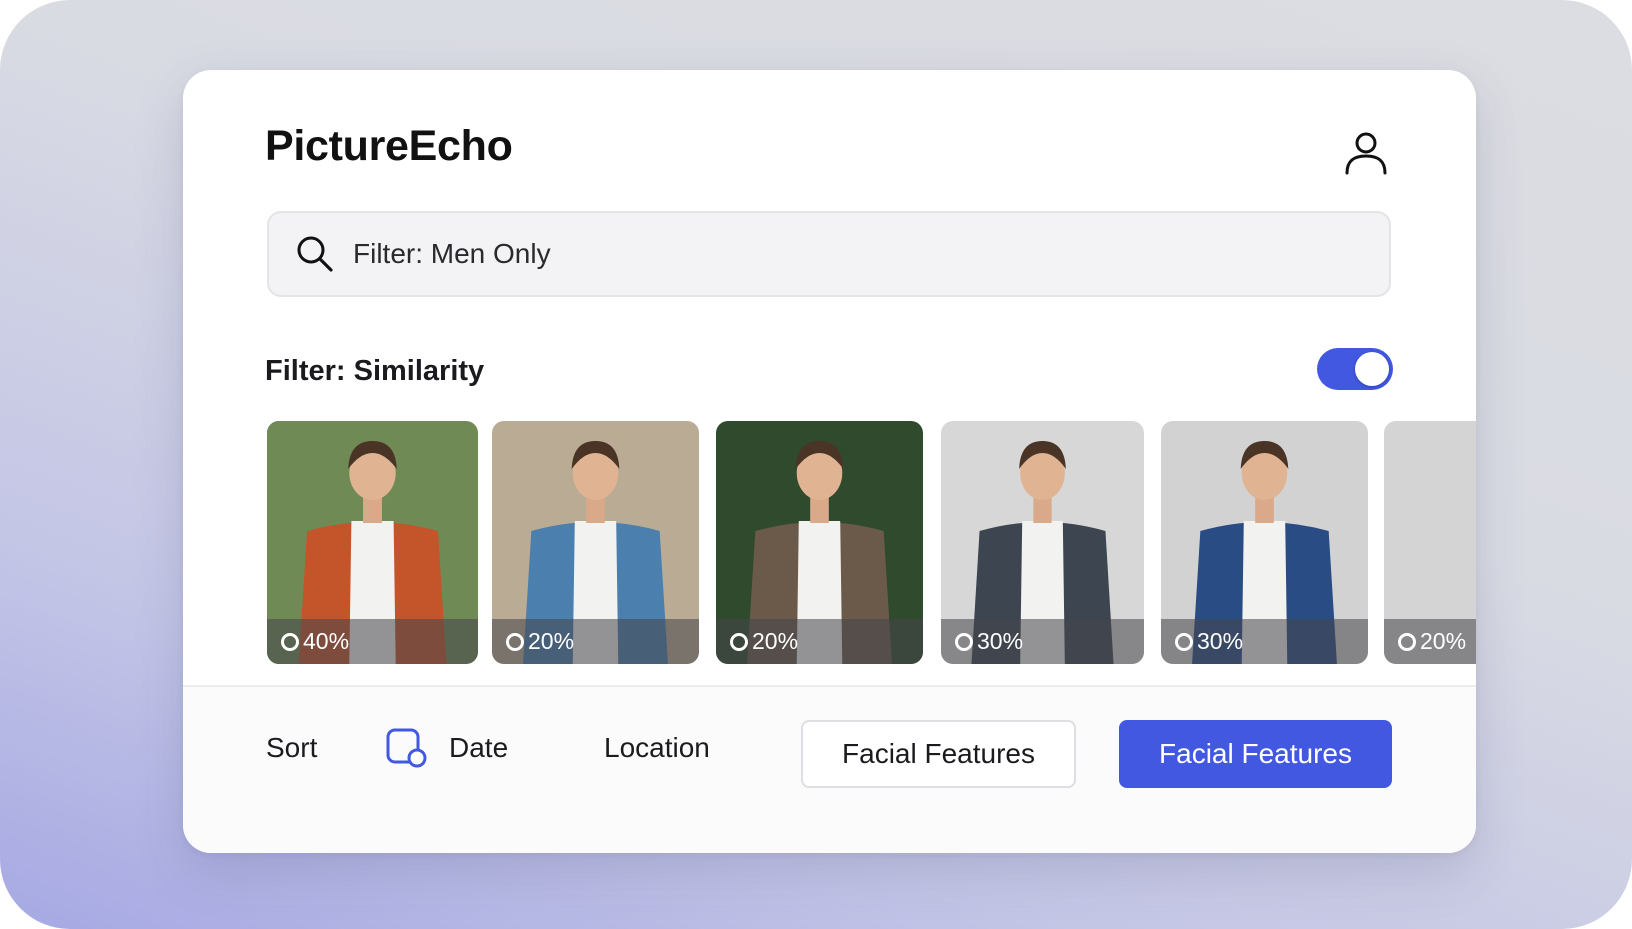 Image resolution: width=1632 pixels, height=929 pixels. What do you see at coordinates (372, 641) in the screenshot?
I see `similarity-score-overlay: 40%` at bounding box center [372, 641].